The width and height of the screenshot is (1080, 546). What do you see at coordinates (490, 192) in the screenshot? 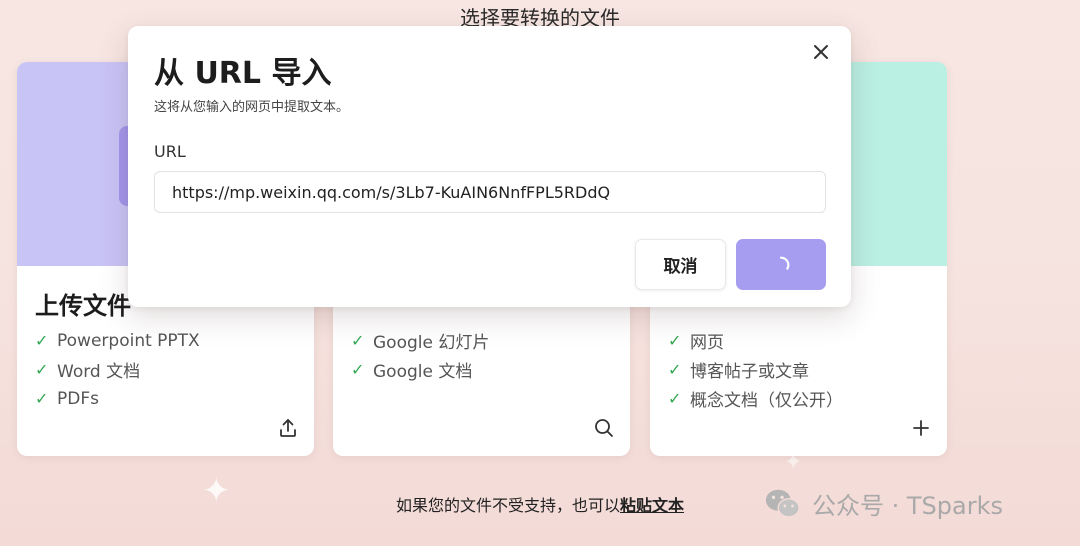
I see `url-input` at bounding box center [490, 192].